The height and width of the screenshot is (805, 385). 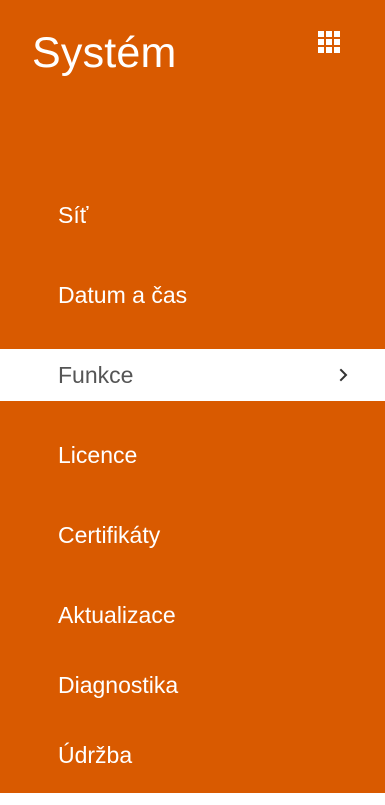 I want to click on sidebar-item-label: Síť, so click(x=73, y=215).